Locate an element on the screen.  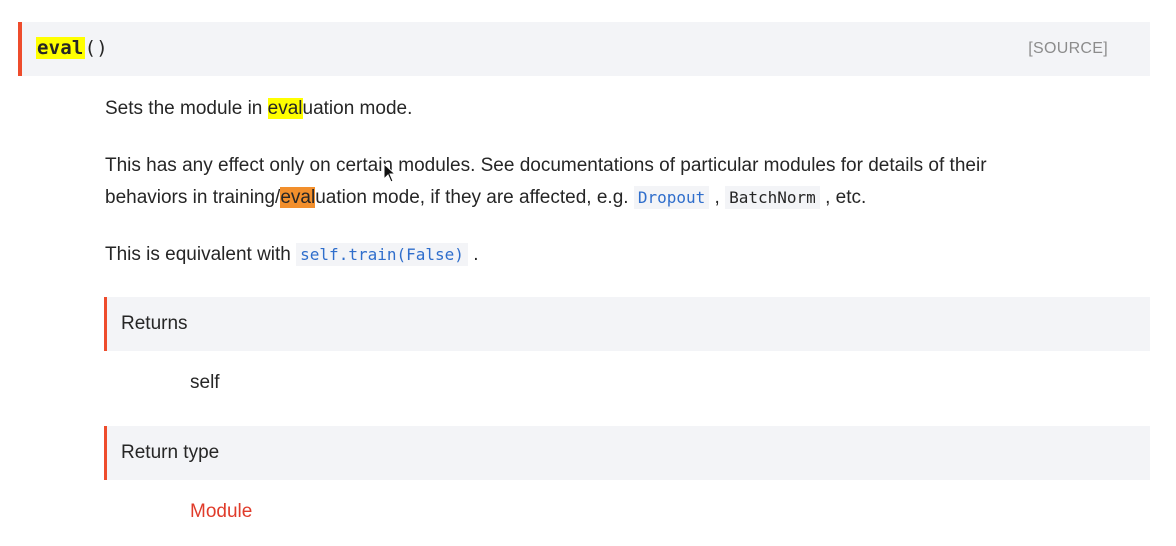
return-type-field-header: Return type is located at coordinates (627, 453).